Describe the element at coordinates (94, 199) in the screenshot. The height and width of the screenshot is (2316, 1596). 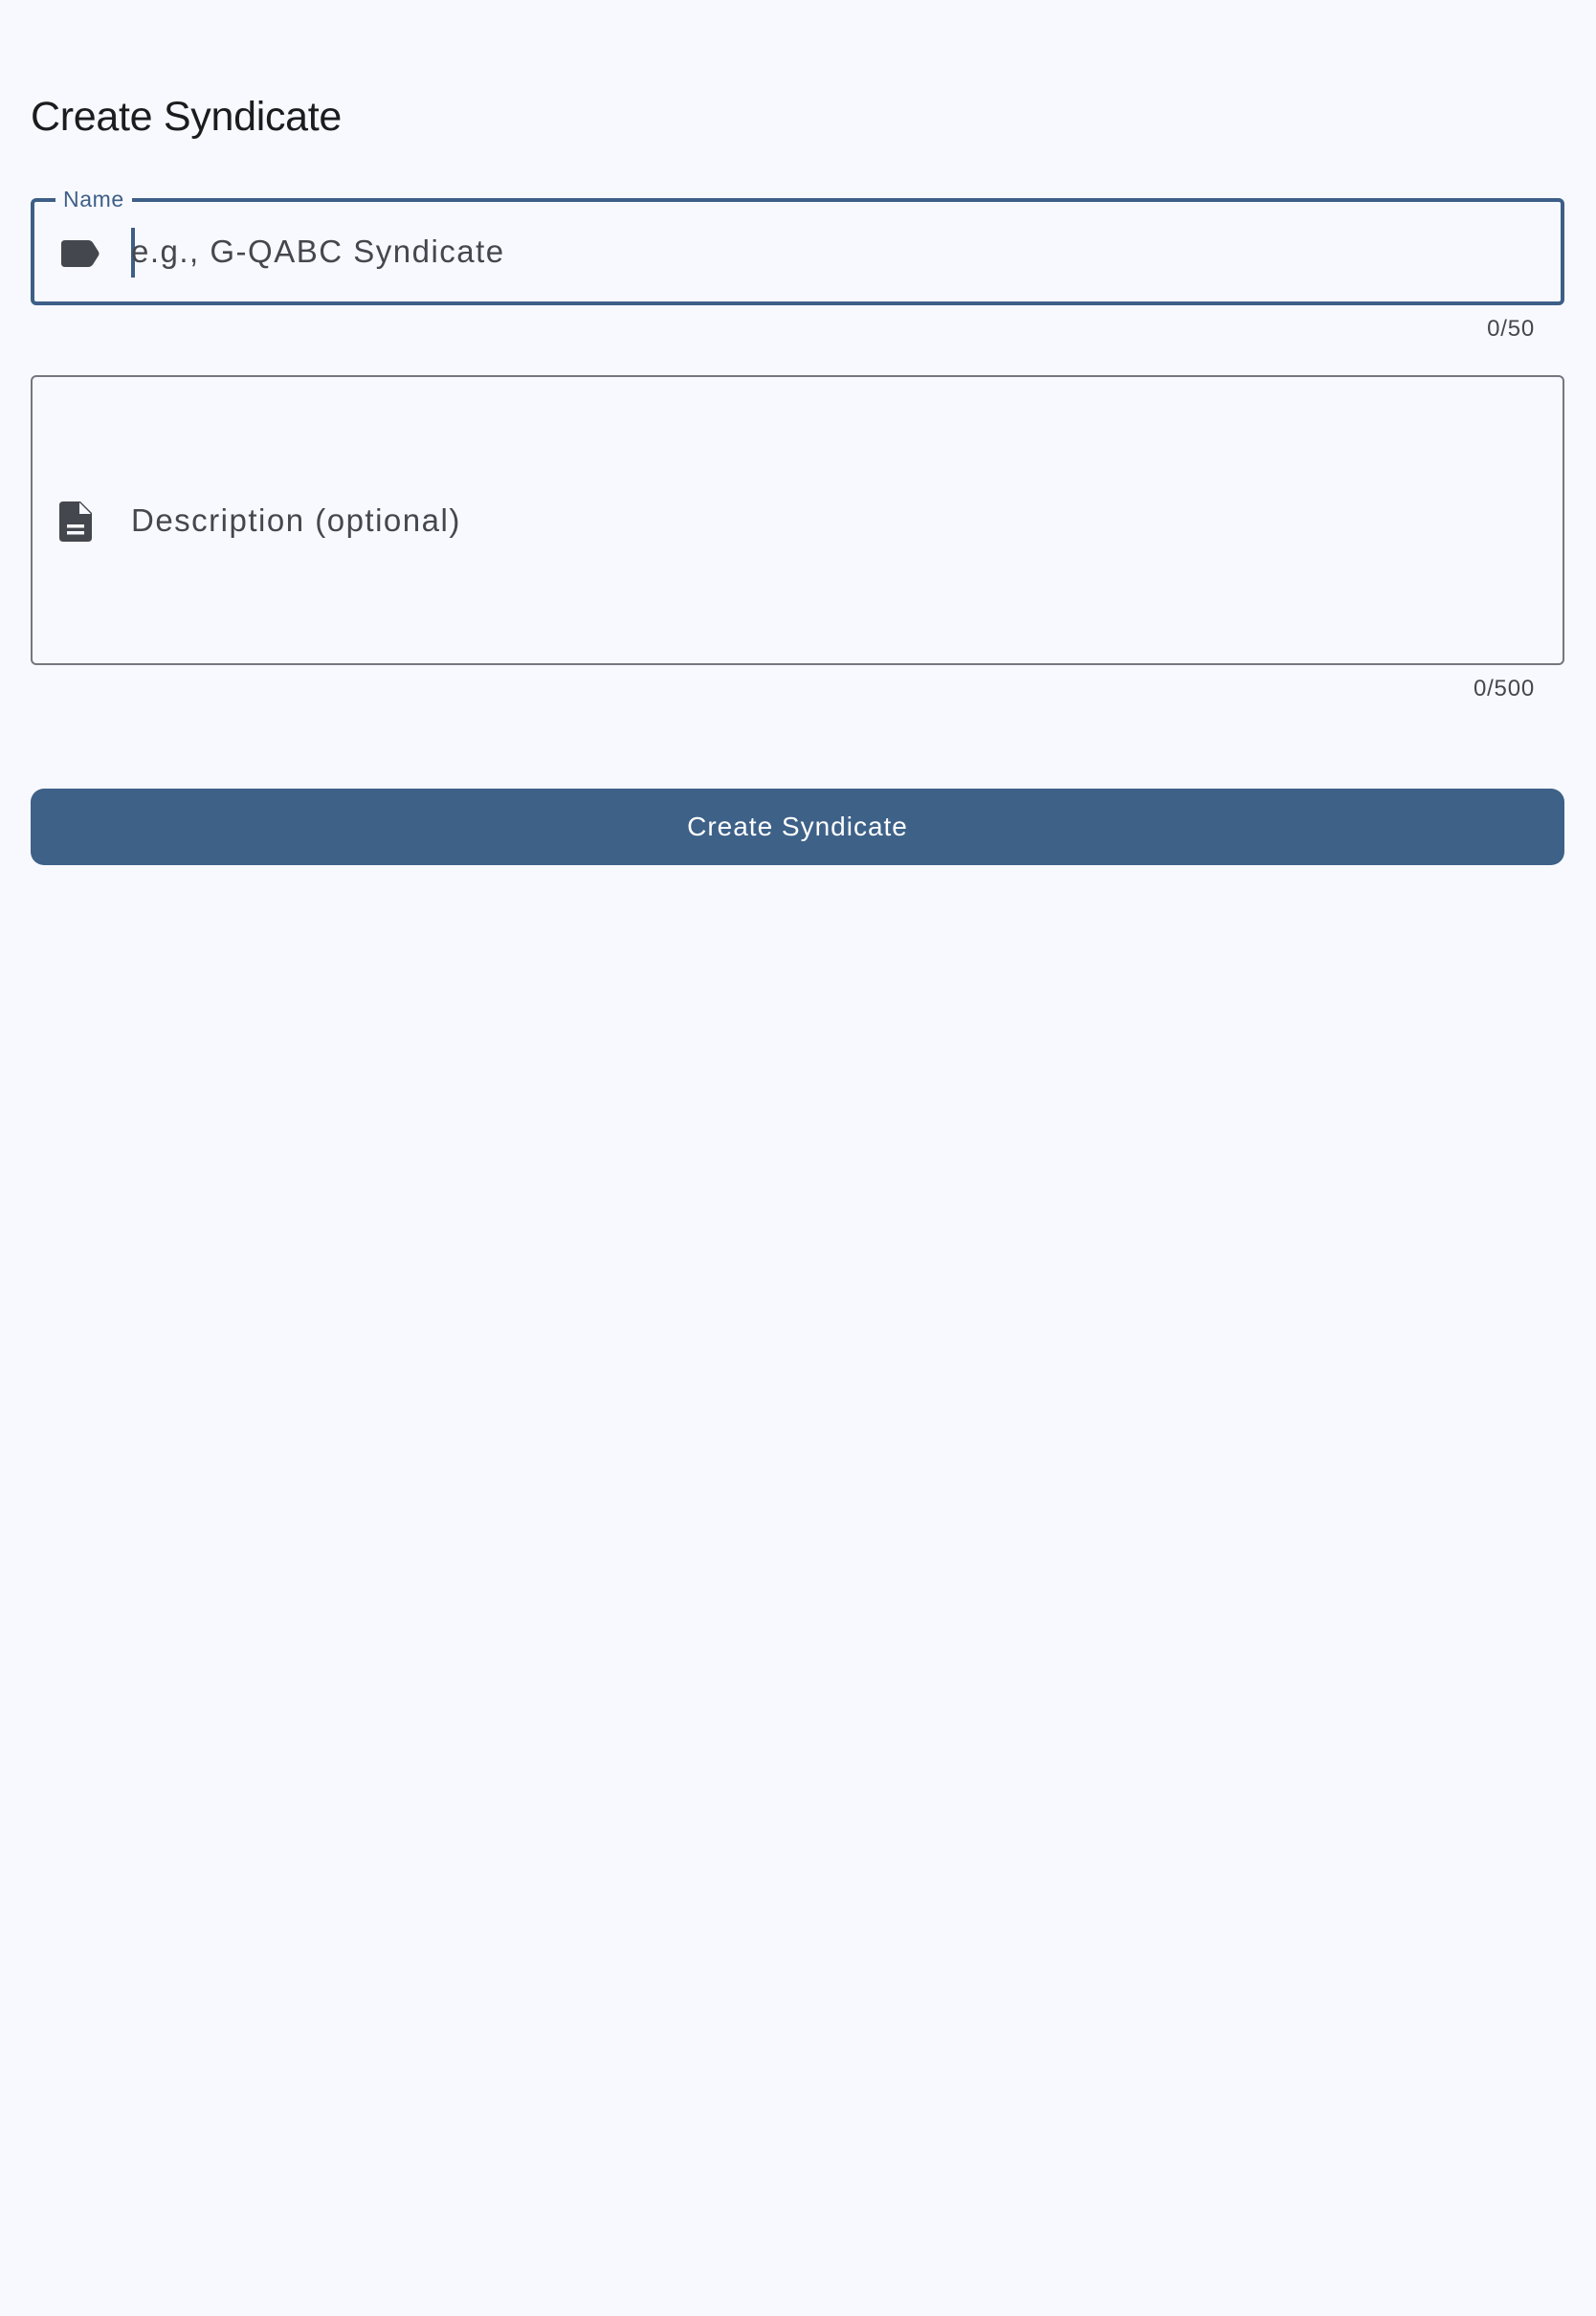
I see `name-field-label: Name` at that location.